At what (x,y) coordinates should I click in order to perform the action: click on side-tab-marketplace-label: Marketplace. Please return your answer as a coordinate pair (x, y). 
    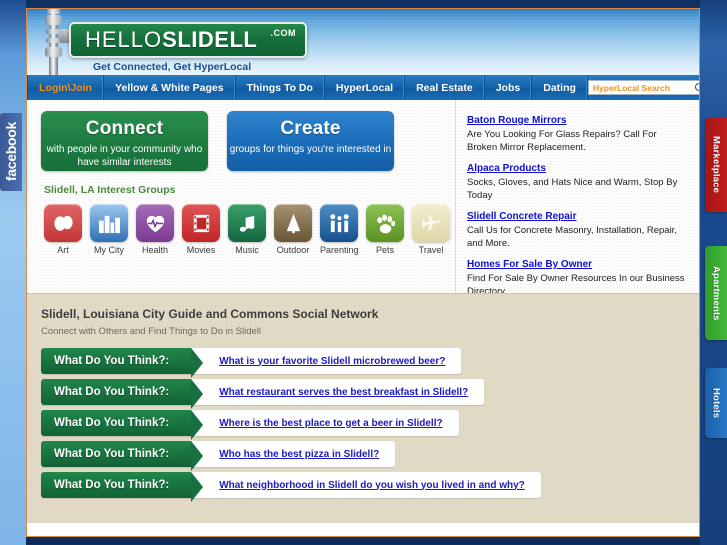
    Looking at the image, I should click on (716, 165).